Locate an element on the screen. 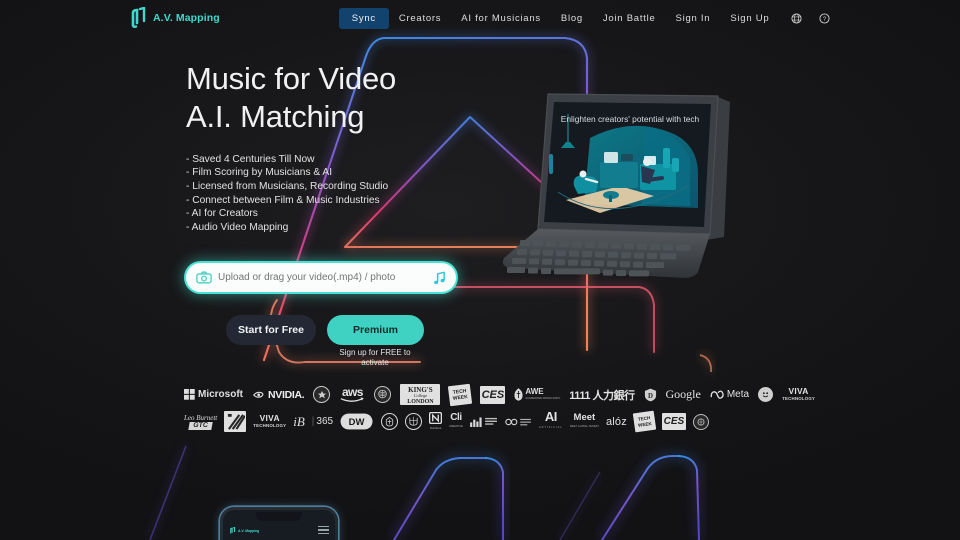 This screenshot has width=960, height=540. logo-microsoft: Microsoft is located at coordinates (213, 394).